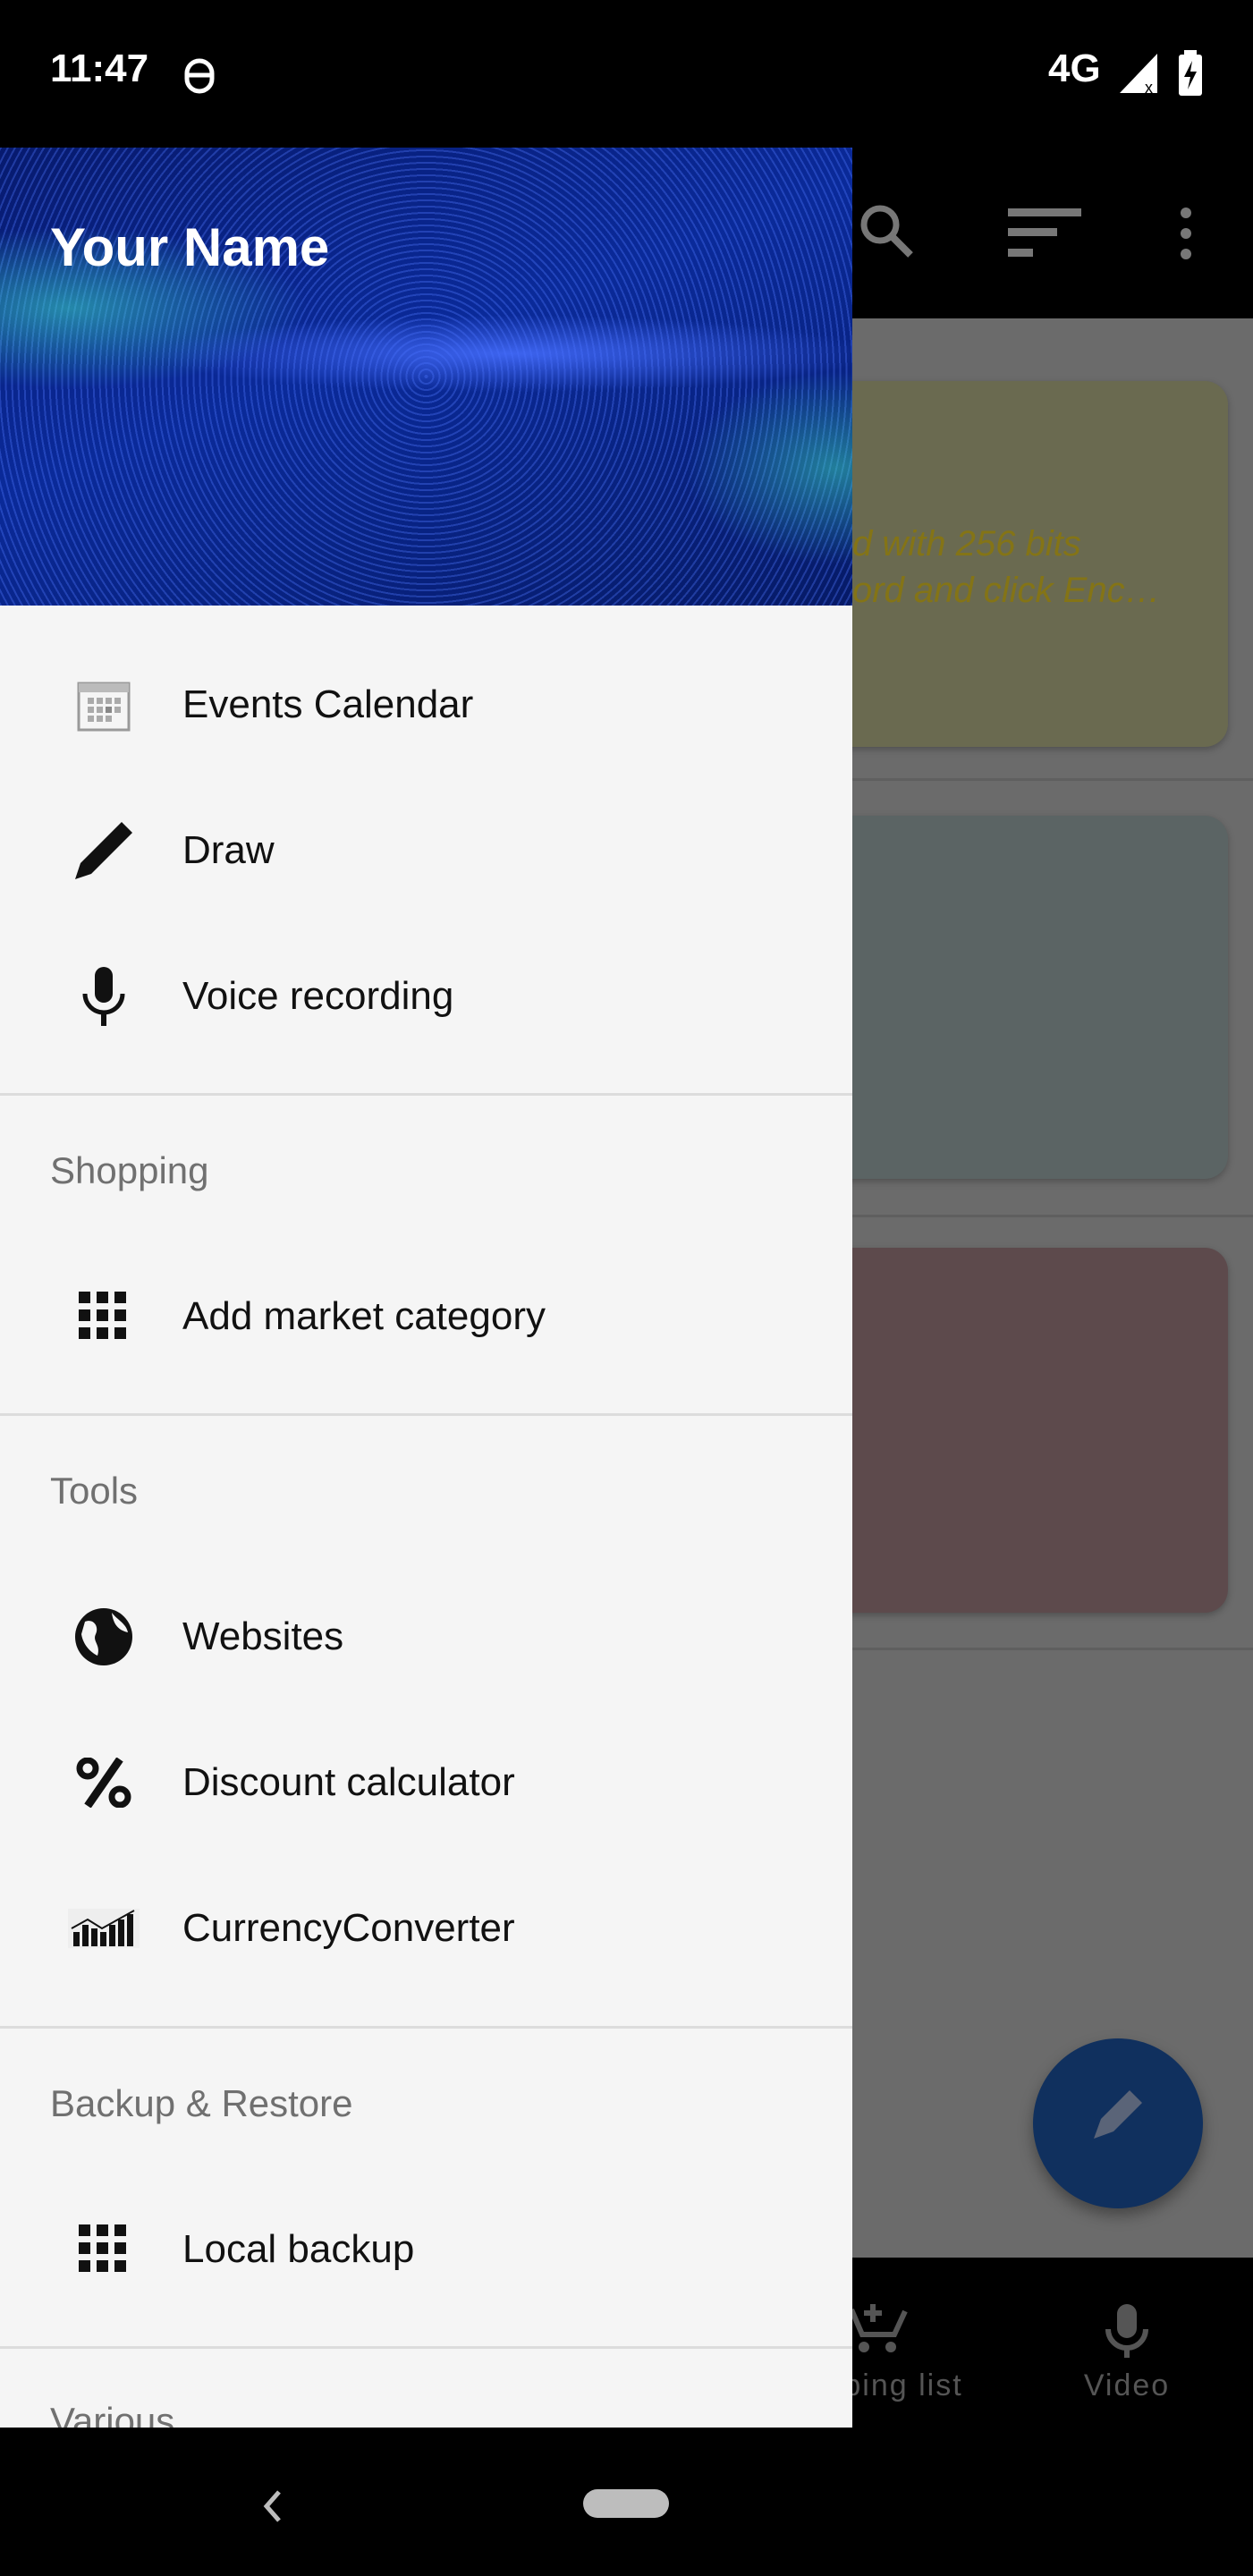  I want to click on drawer-item-label: Events Calendar, so click(328, 704).